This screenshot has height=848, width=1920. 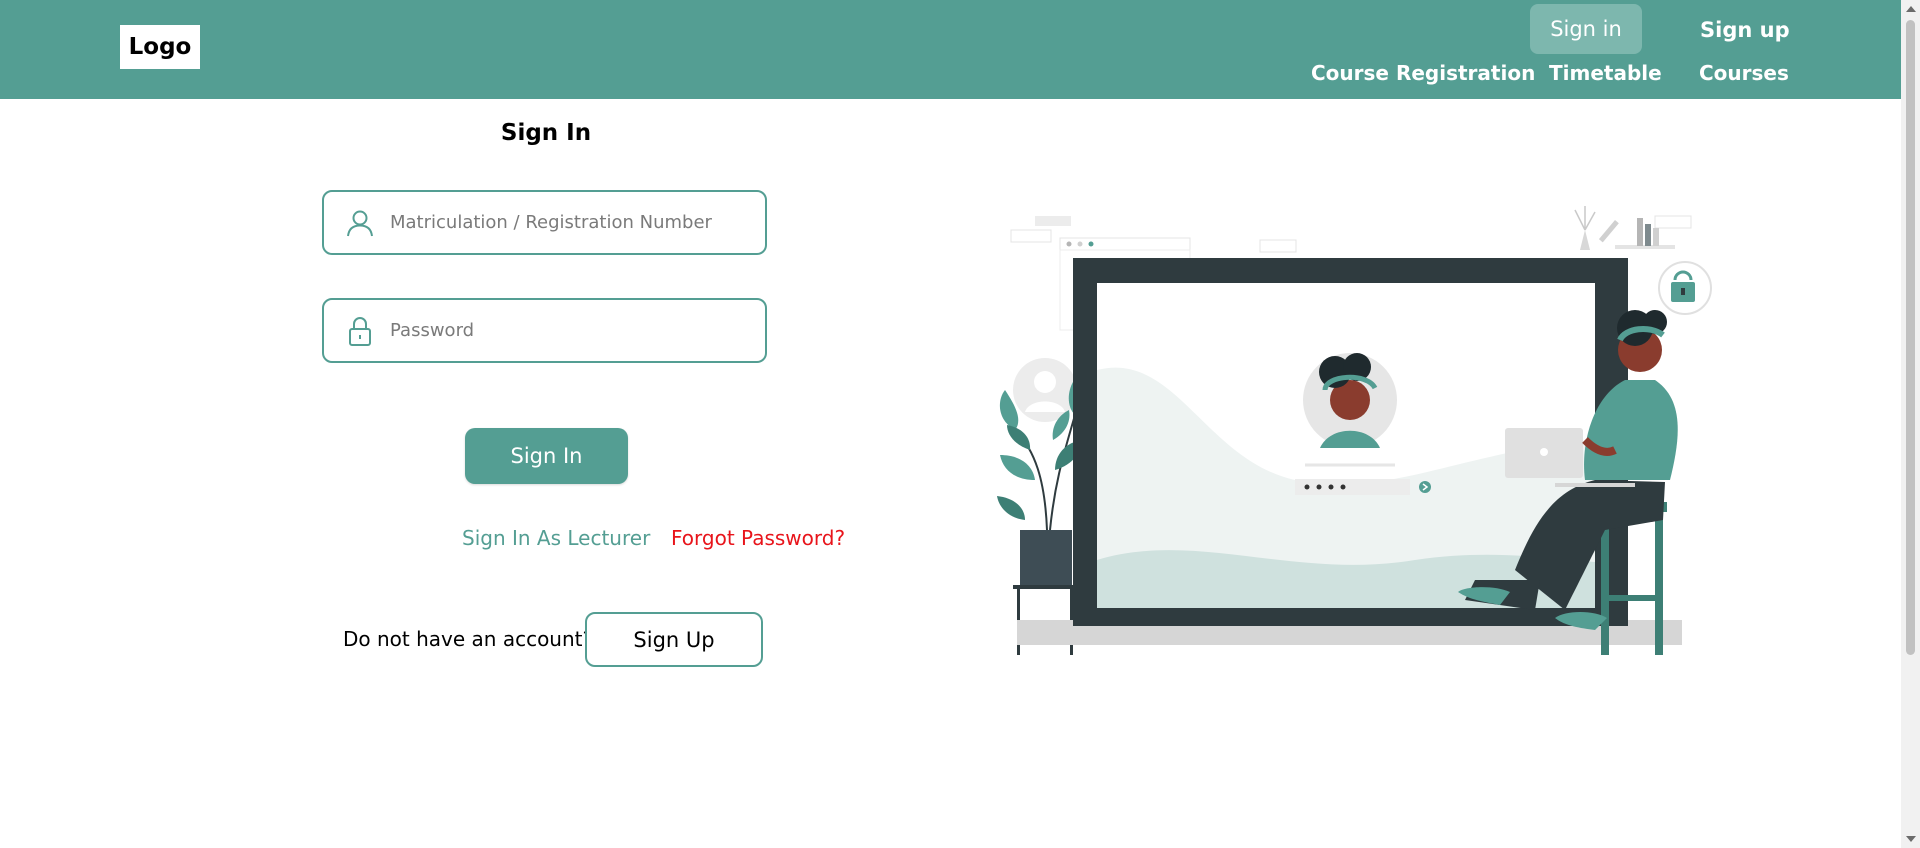 I want to click on lock-icon, so click(x=360, y=331).